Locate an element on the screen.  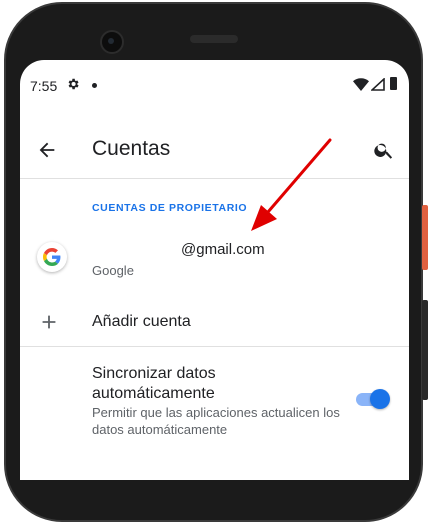
battery-icon is located at coordinates (393, 83).